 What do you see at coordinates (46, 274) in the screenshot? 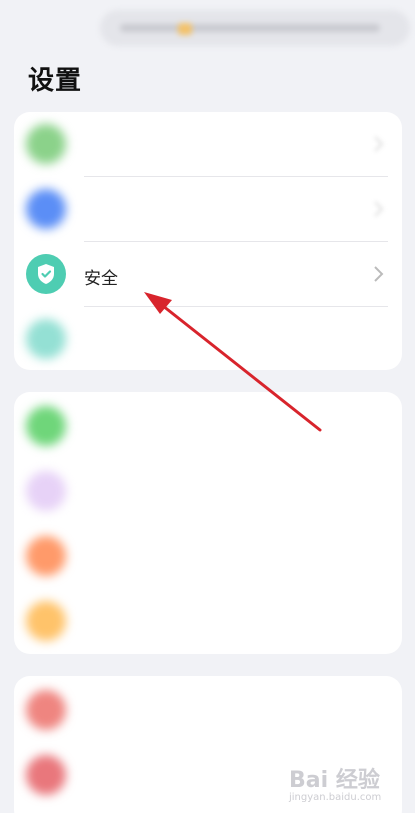
I see `shield-icon` at bounding box center [46, 274].